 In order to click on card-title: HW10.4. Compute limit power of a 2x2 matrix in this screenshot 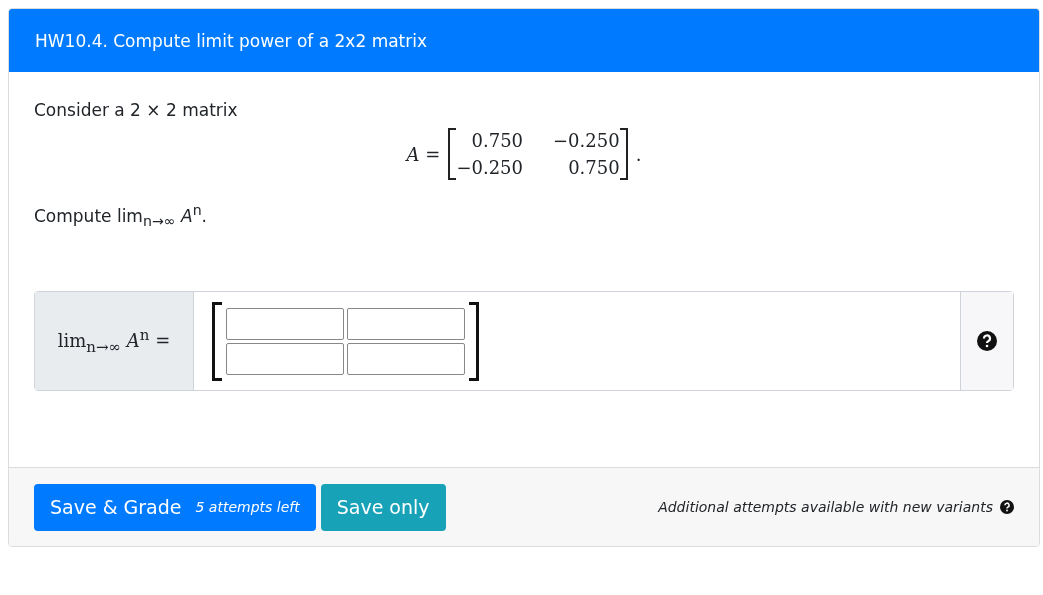, I will do `click(231, 40)`.